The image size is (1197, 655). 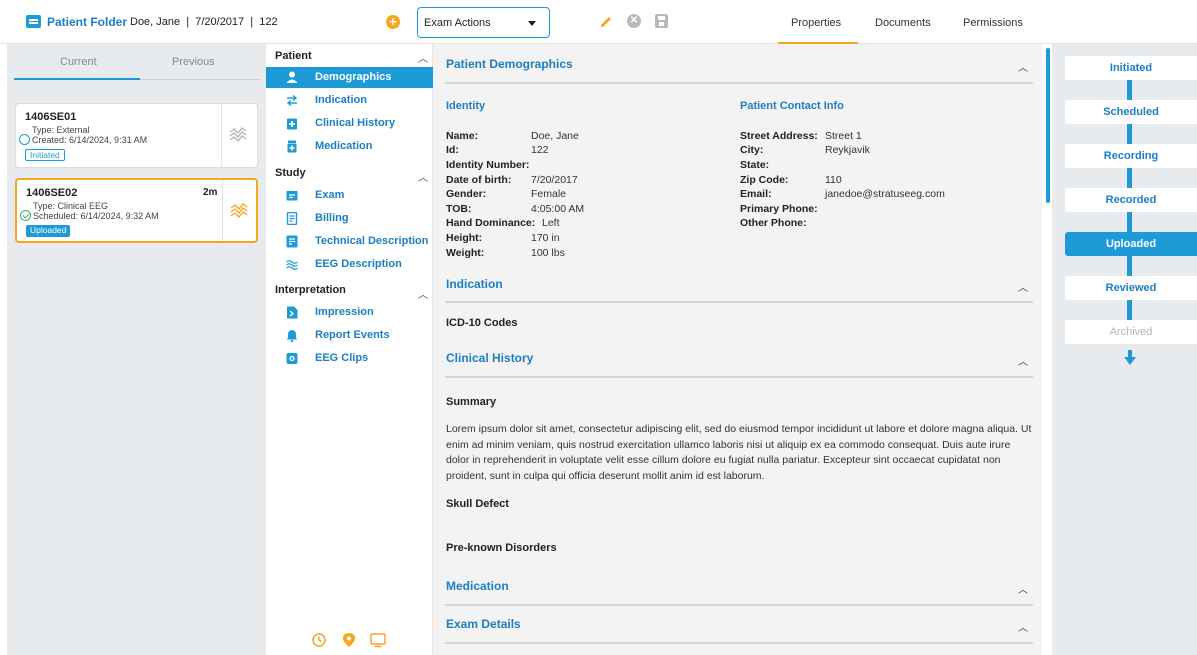 I want to click on nav-item-exam: Exam, so click(x=349, y=195).